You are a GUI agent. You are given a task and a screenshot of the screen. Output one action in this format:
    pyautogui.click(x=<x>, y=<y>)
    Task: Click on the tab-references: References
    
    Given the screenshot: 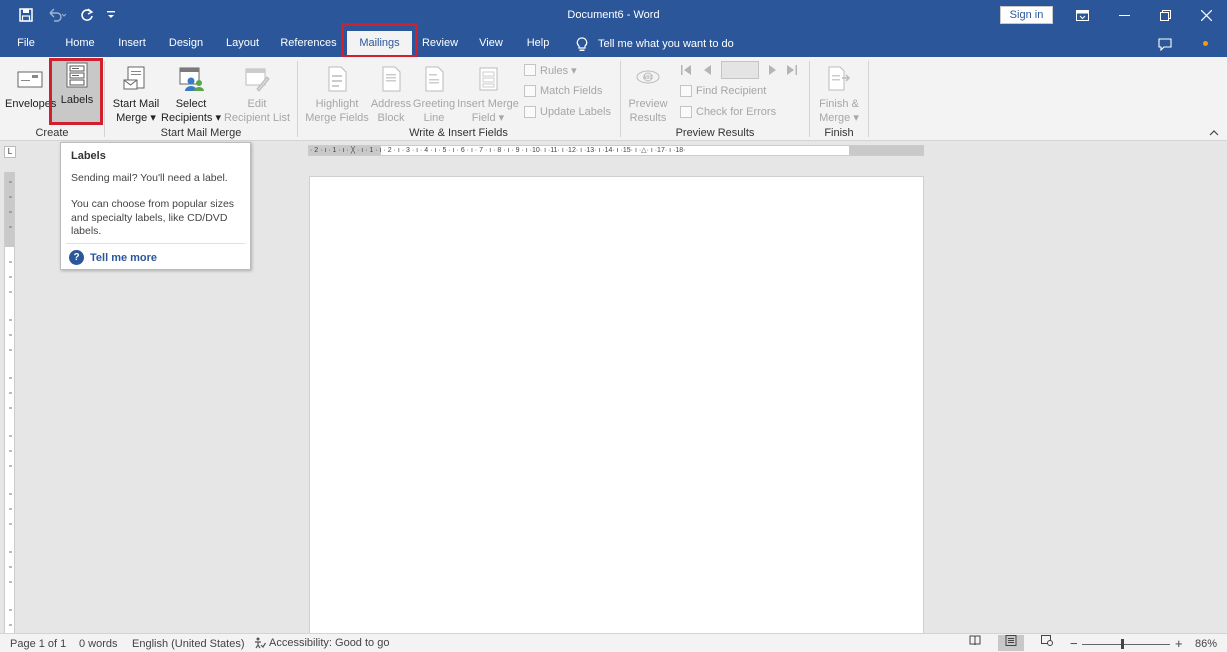 What is the action you would take?
    pyautogui.click(x=308, y=44)
    